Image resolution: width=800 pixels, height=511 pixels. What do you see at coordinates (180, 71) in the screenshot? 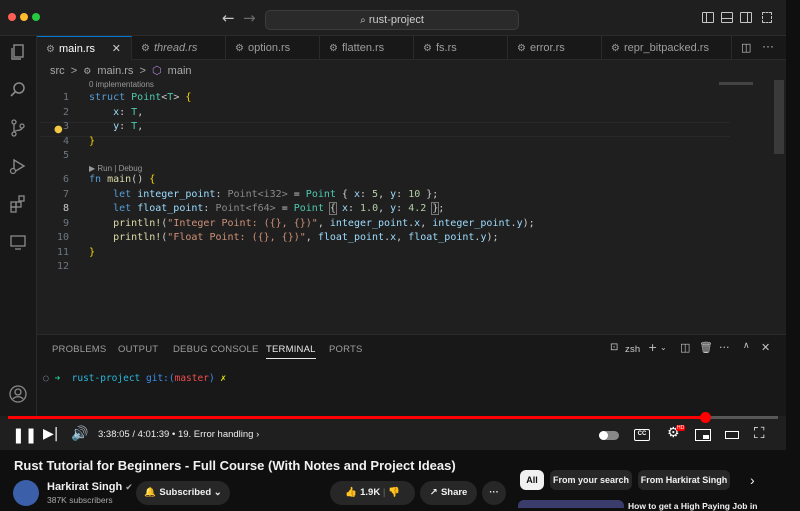
I see `breadcrumb-symbol: main` at bounding box center [180, 71].